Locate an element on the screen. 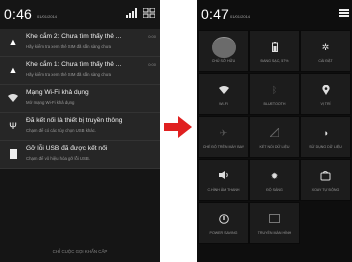 Image resolution: width=352 pixels, height=262 pixels. tile-data-usage: ◑ SỬ DỤNG DỮ LIỆU is located at coordinates (325, 137).